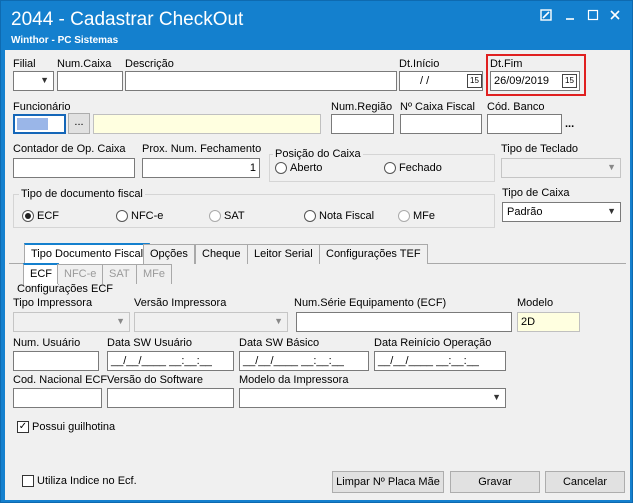 This screenshot has width=633, height=503. What do you see at coordinates (516, 107) in the screenshot?
I see `cod-banco-label: Cód. Banco` at bounding box center [516, 107].